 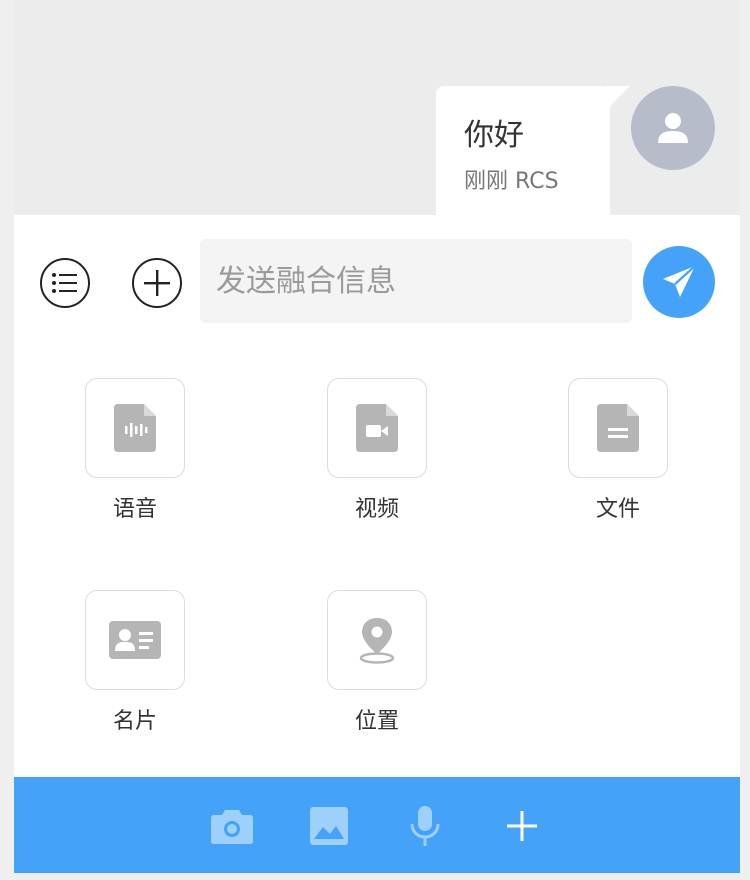 I want to click on plus-circle-icon, so click(x=157, y=283).